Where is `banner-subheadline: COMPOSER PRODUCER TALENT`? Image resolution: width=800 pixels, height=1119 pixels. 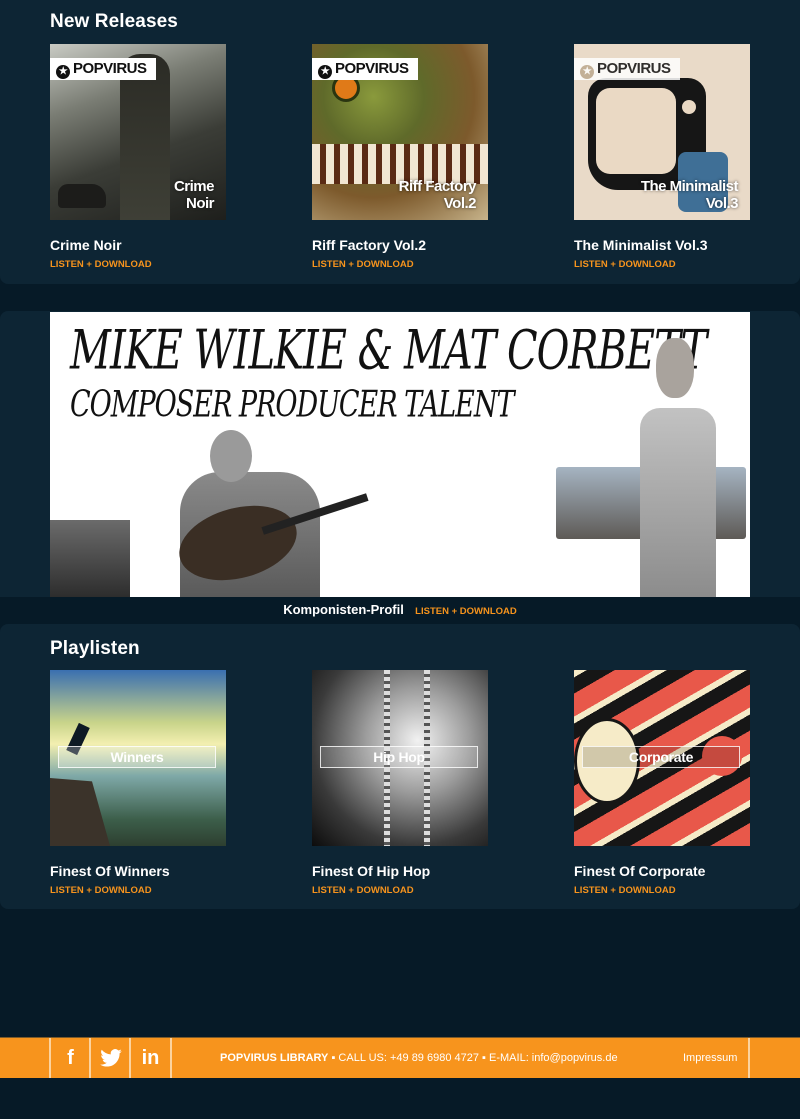
banner-subheadline: COMPOSER PRODUCER TALENT is located at coordinates (292, 405).